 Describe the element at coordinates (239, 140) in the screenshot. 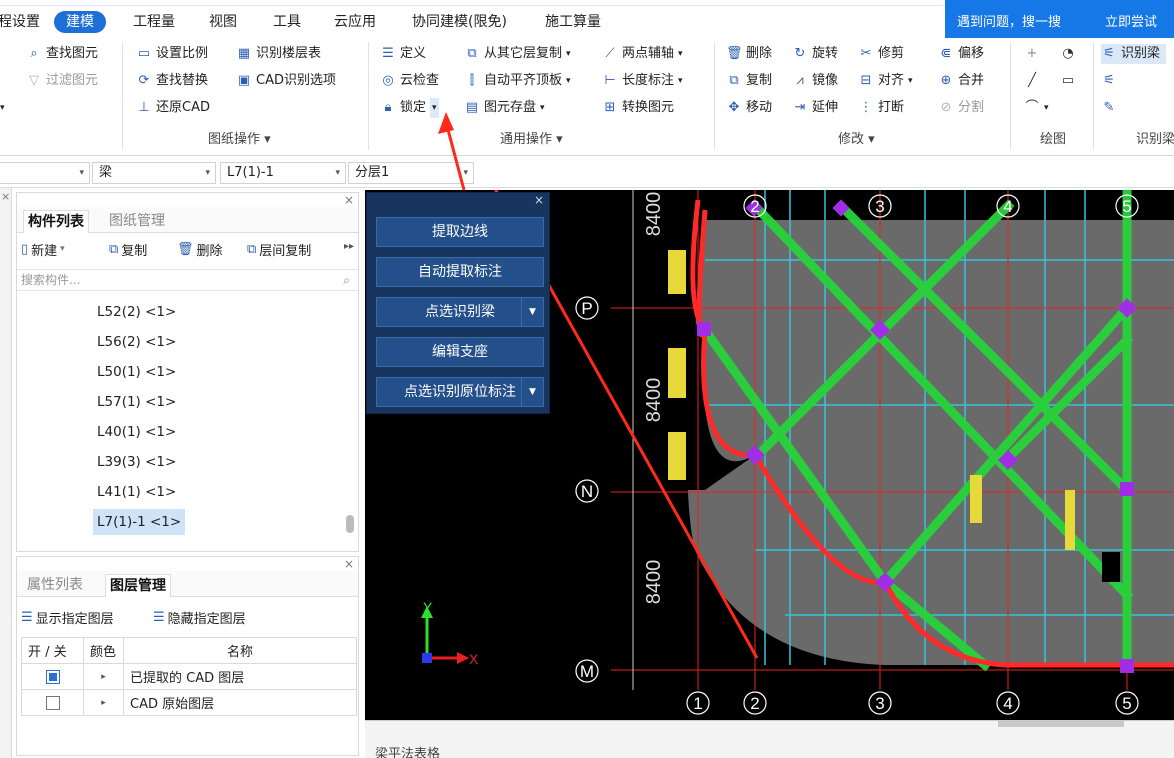

I see `group-drawing-ops: 图纸操作 ▾` at that location.